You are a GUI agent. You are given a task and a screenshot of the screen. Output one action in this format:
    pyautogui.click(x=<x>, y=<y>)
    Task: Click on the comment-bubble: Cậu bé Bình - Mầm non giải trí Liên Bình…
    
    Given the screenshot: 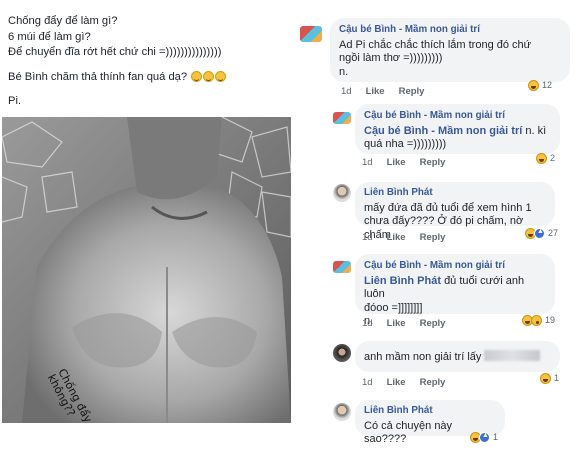 What is the action you would take?
    pyautogui.click(x=455, y=290)
    